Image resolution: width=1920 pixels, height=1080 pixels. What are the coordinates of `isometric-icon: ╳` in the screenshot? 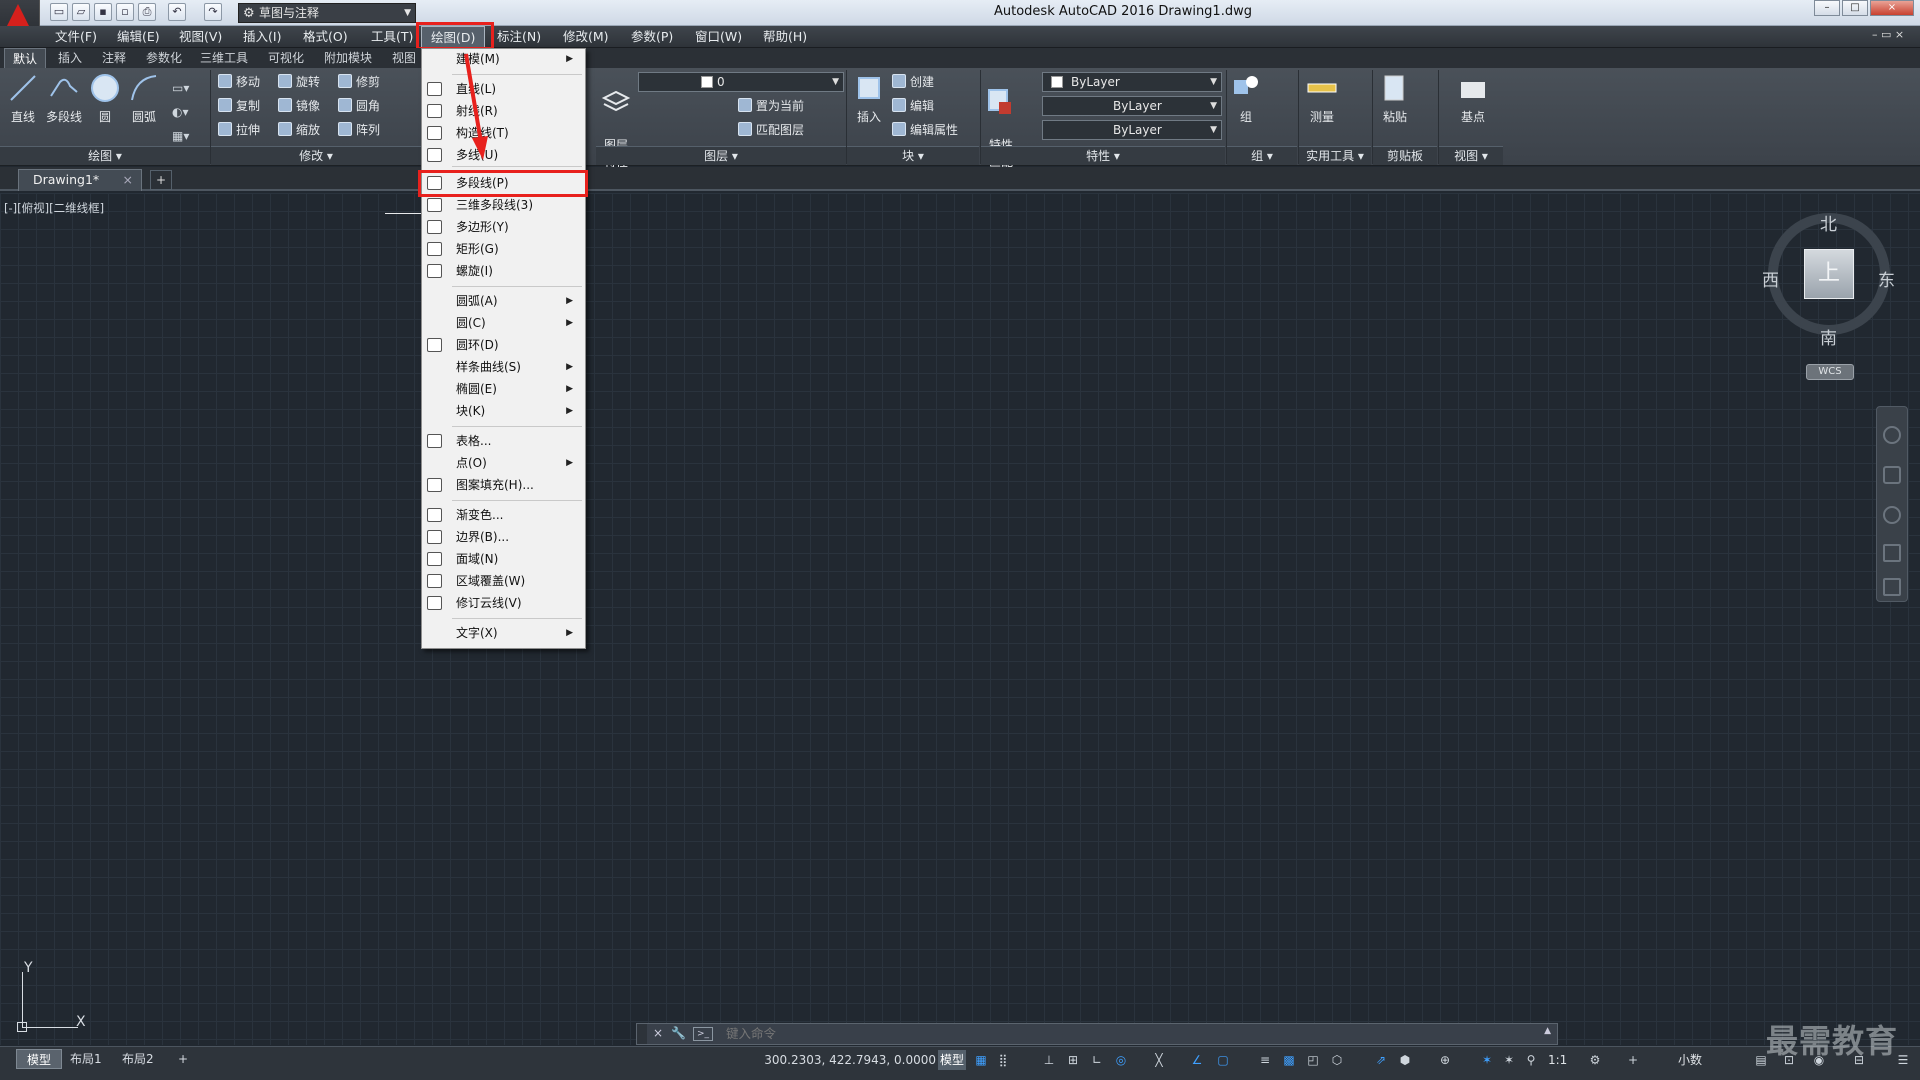 It's located at (1159, 1060).